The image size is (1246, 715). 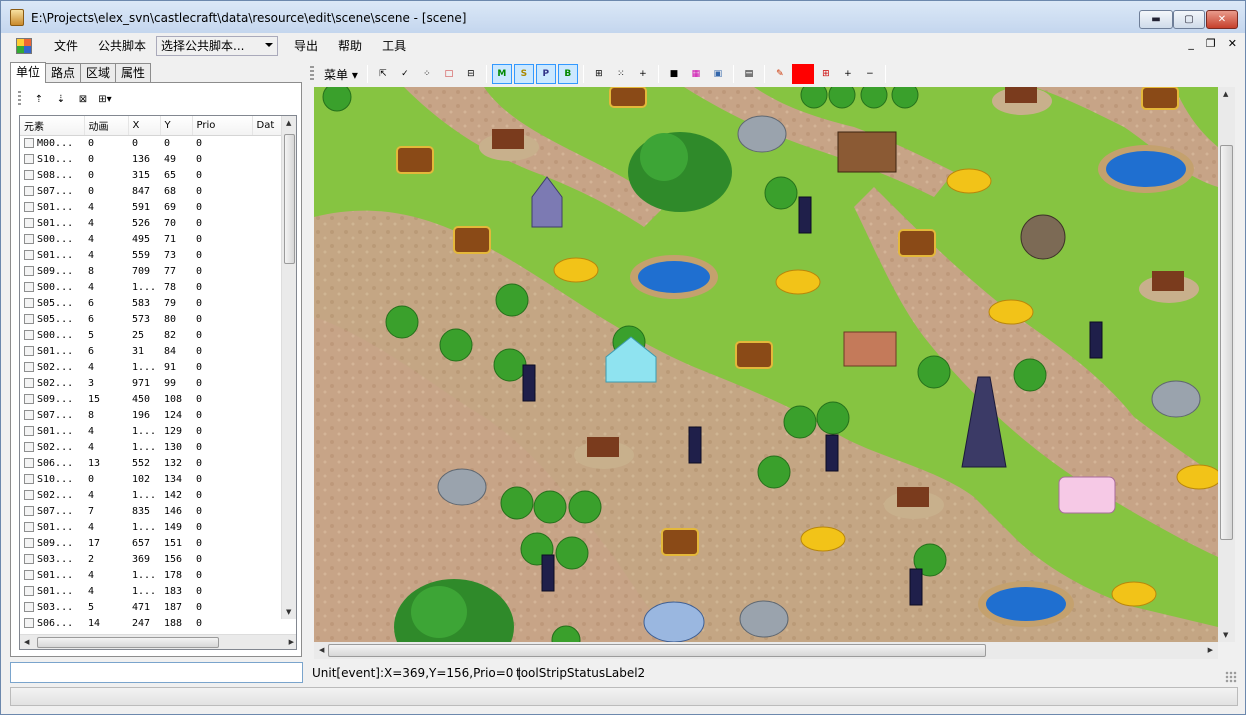 What do you see at coordinates (696, 74) in the screenshot?
I see `color-palette-icon: ▦` at bounding box center [696, 74].